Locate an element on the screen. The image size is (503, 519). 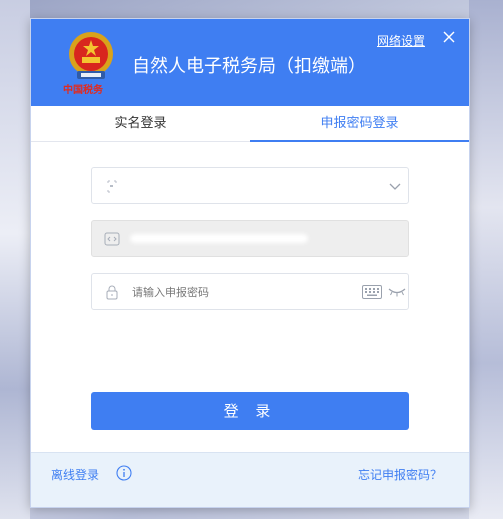
network-settings-link: 网络设置 is located at coordinates (401, 40).